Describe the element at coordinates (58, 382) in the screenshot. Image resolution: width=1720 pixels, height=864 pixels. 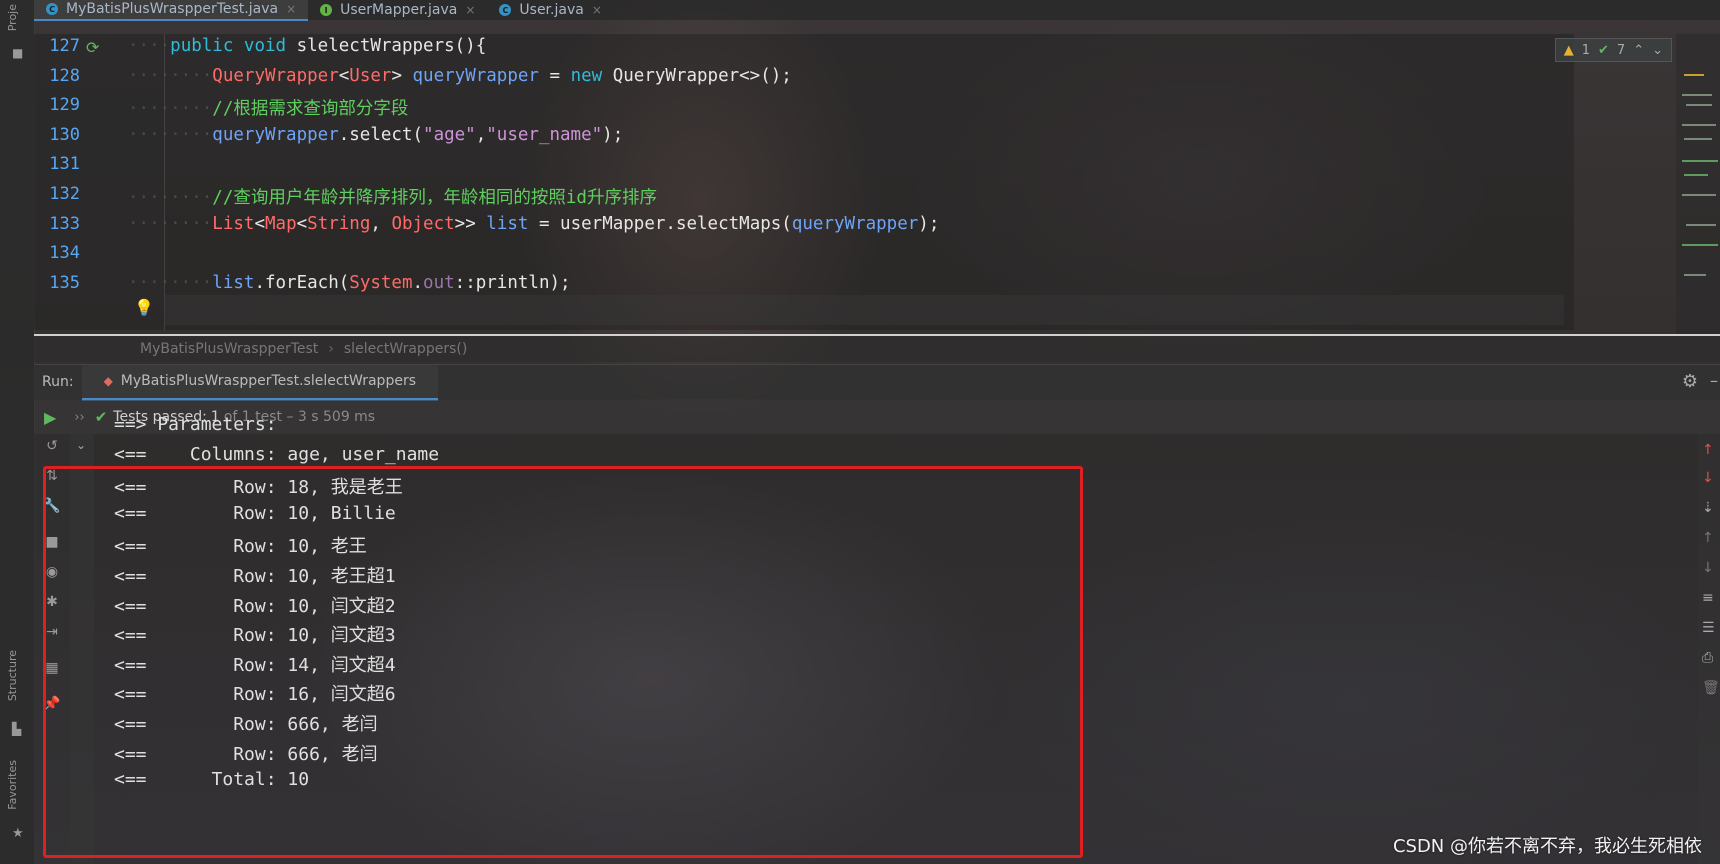
I see `run-label: Run:` at that location.